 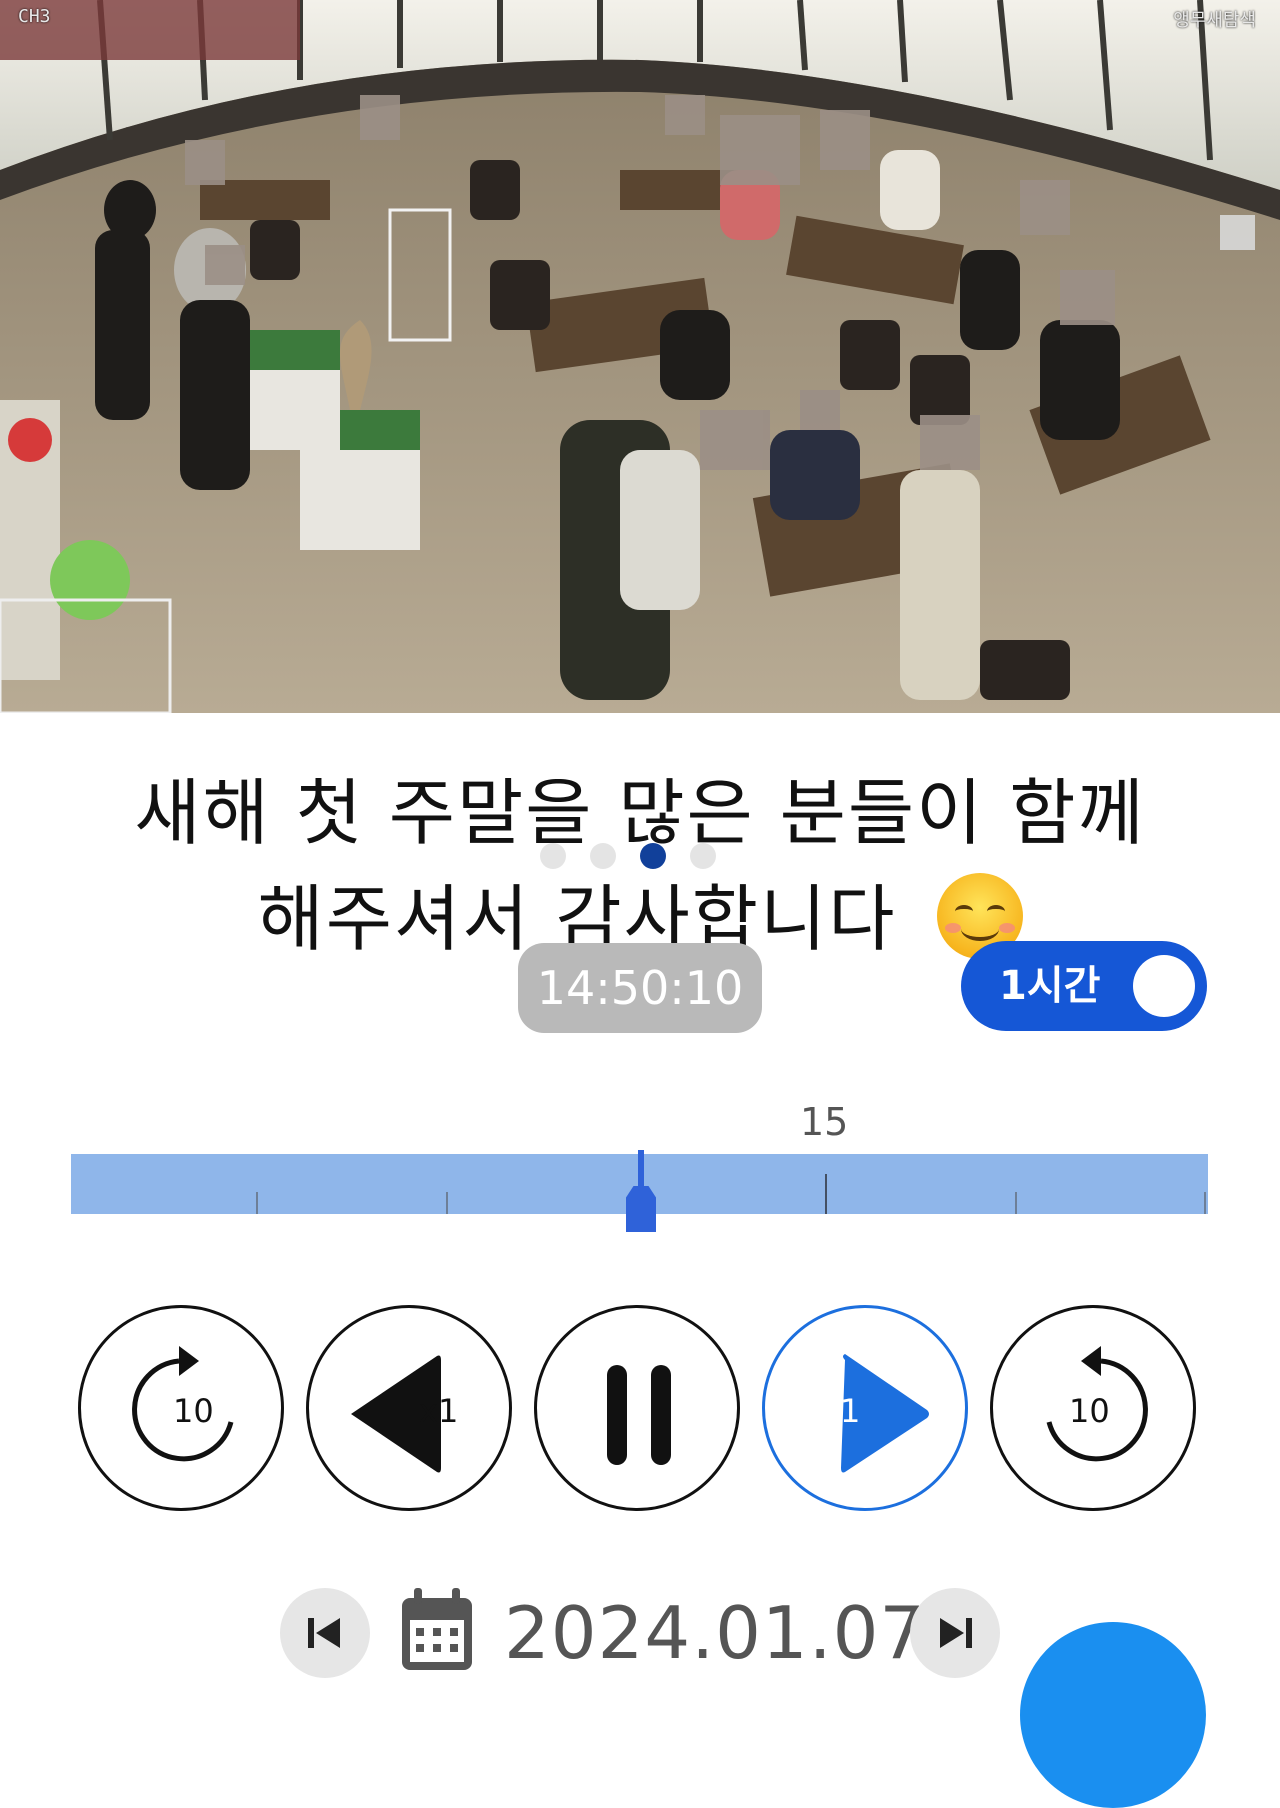 I want to click on calendar-icon, so click(x=437, y=1629).